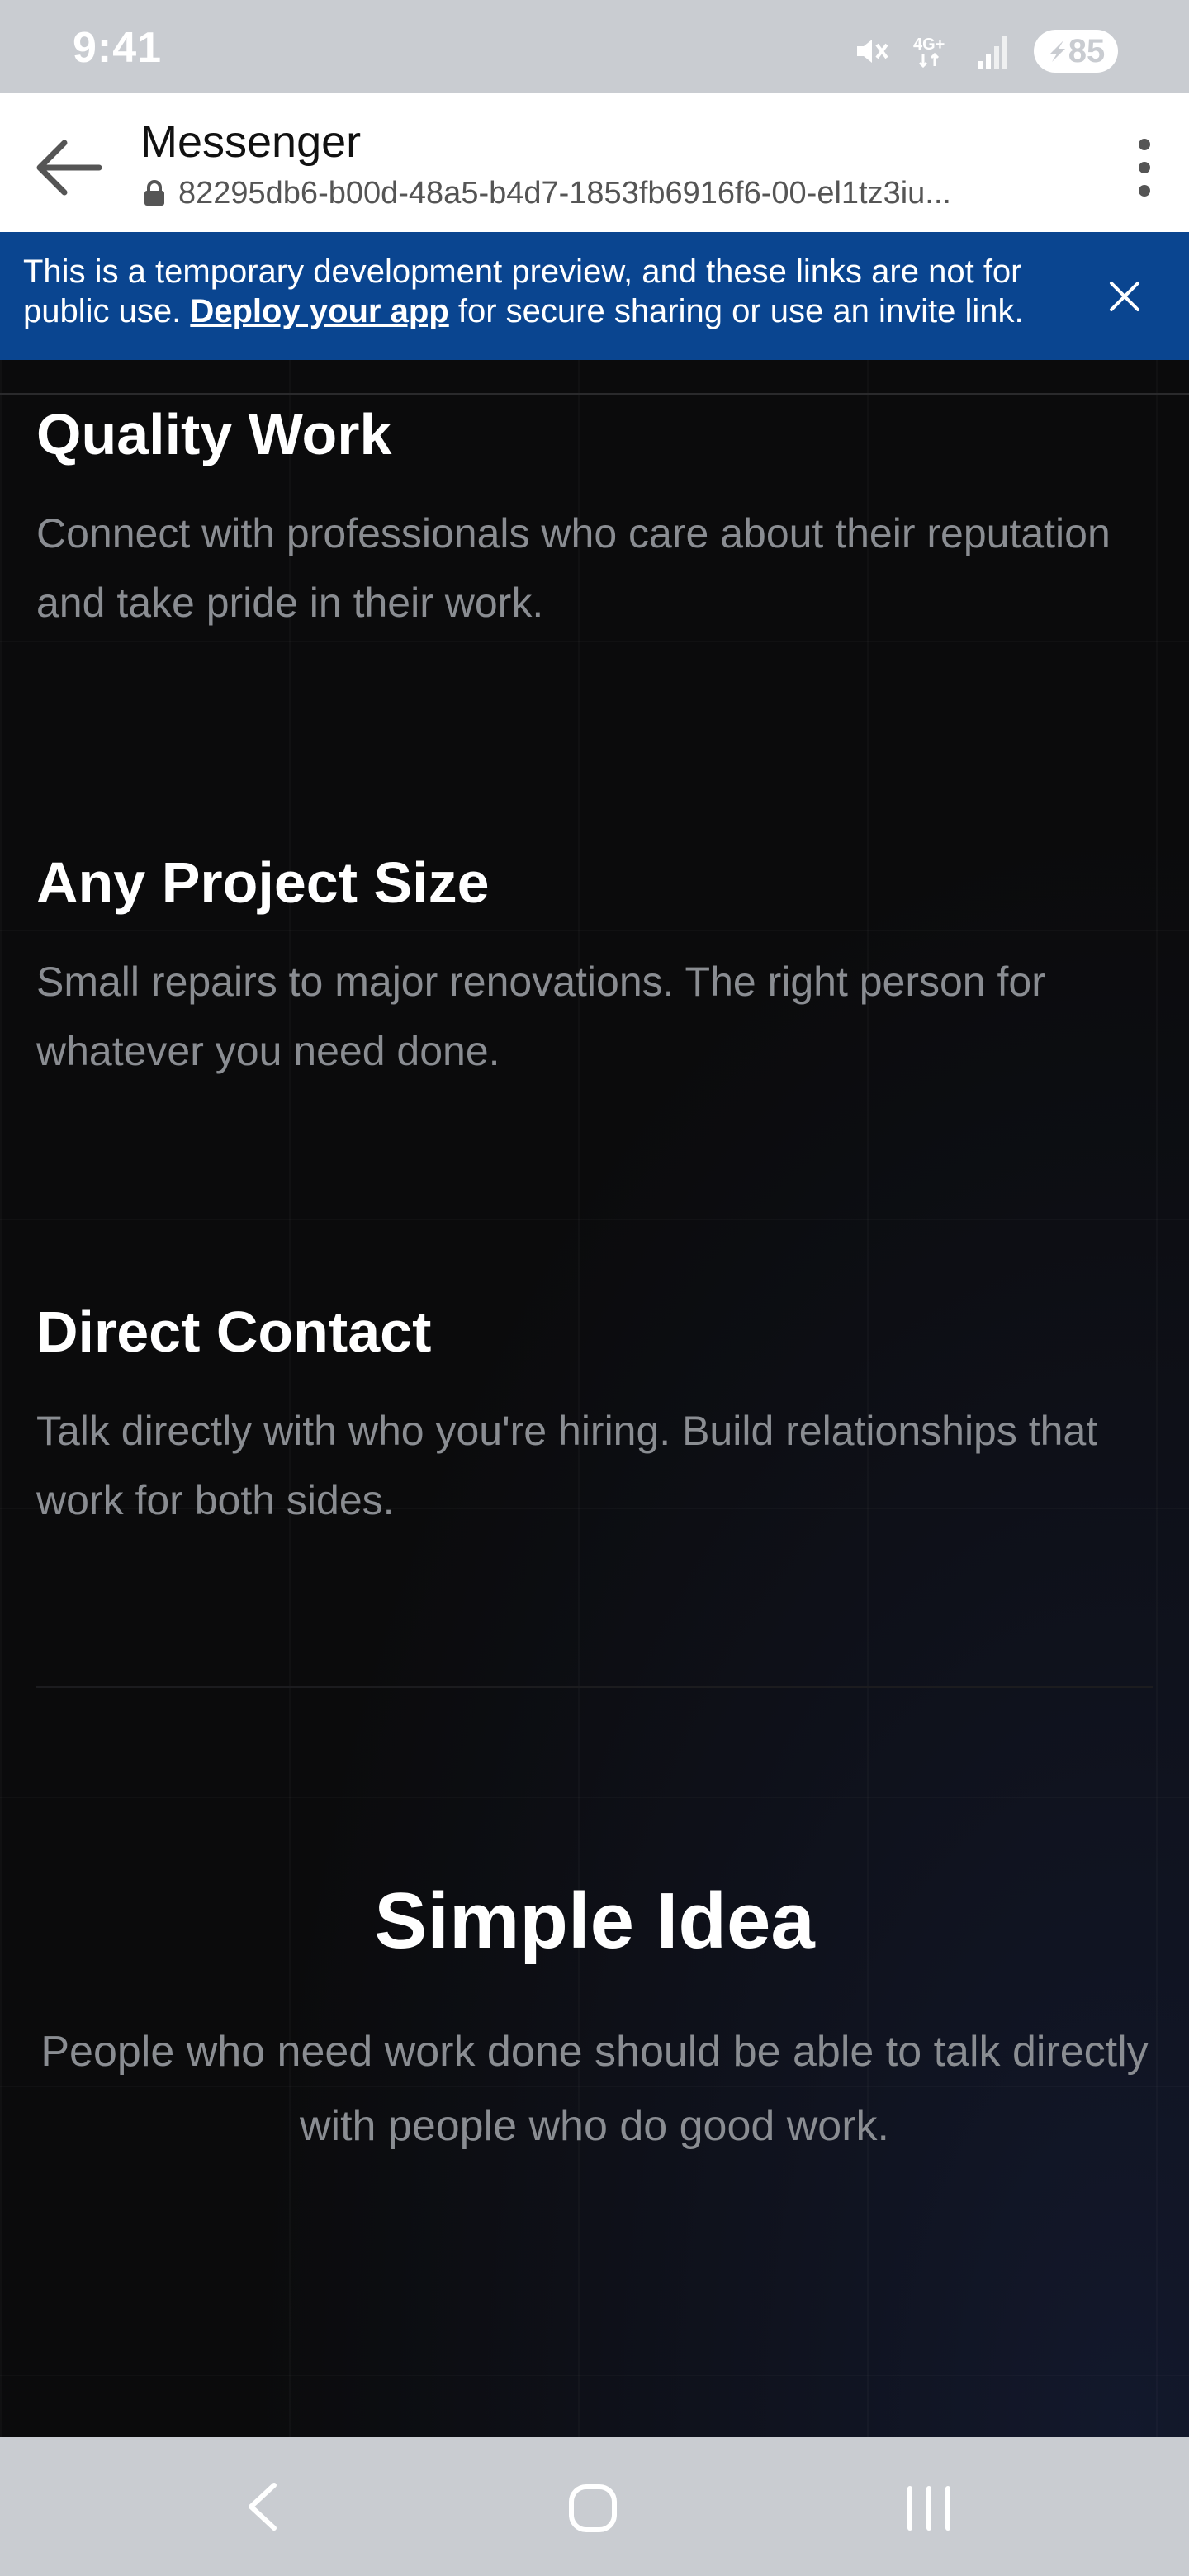  What do you see at coordinates (929, 45) in the screenshot?
I see `svg-text: 4G+` at bounding box center [929, 45].